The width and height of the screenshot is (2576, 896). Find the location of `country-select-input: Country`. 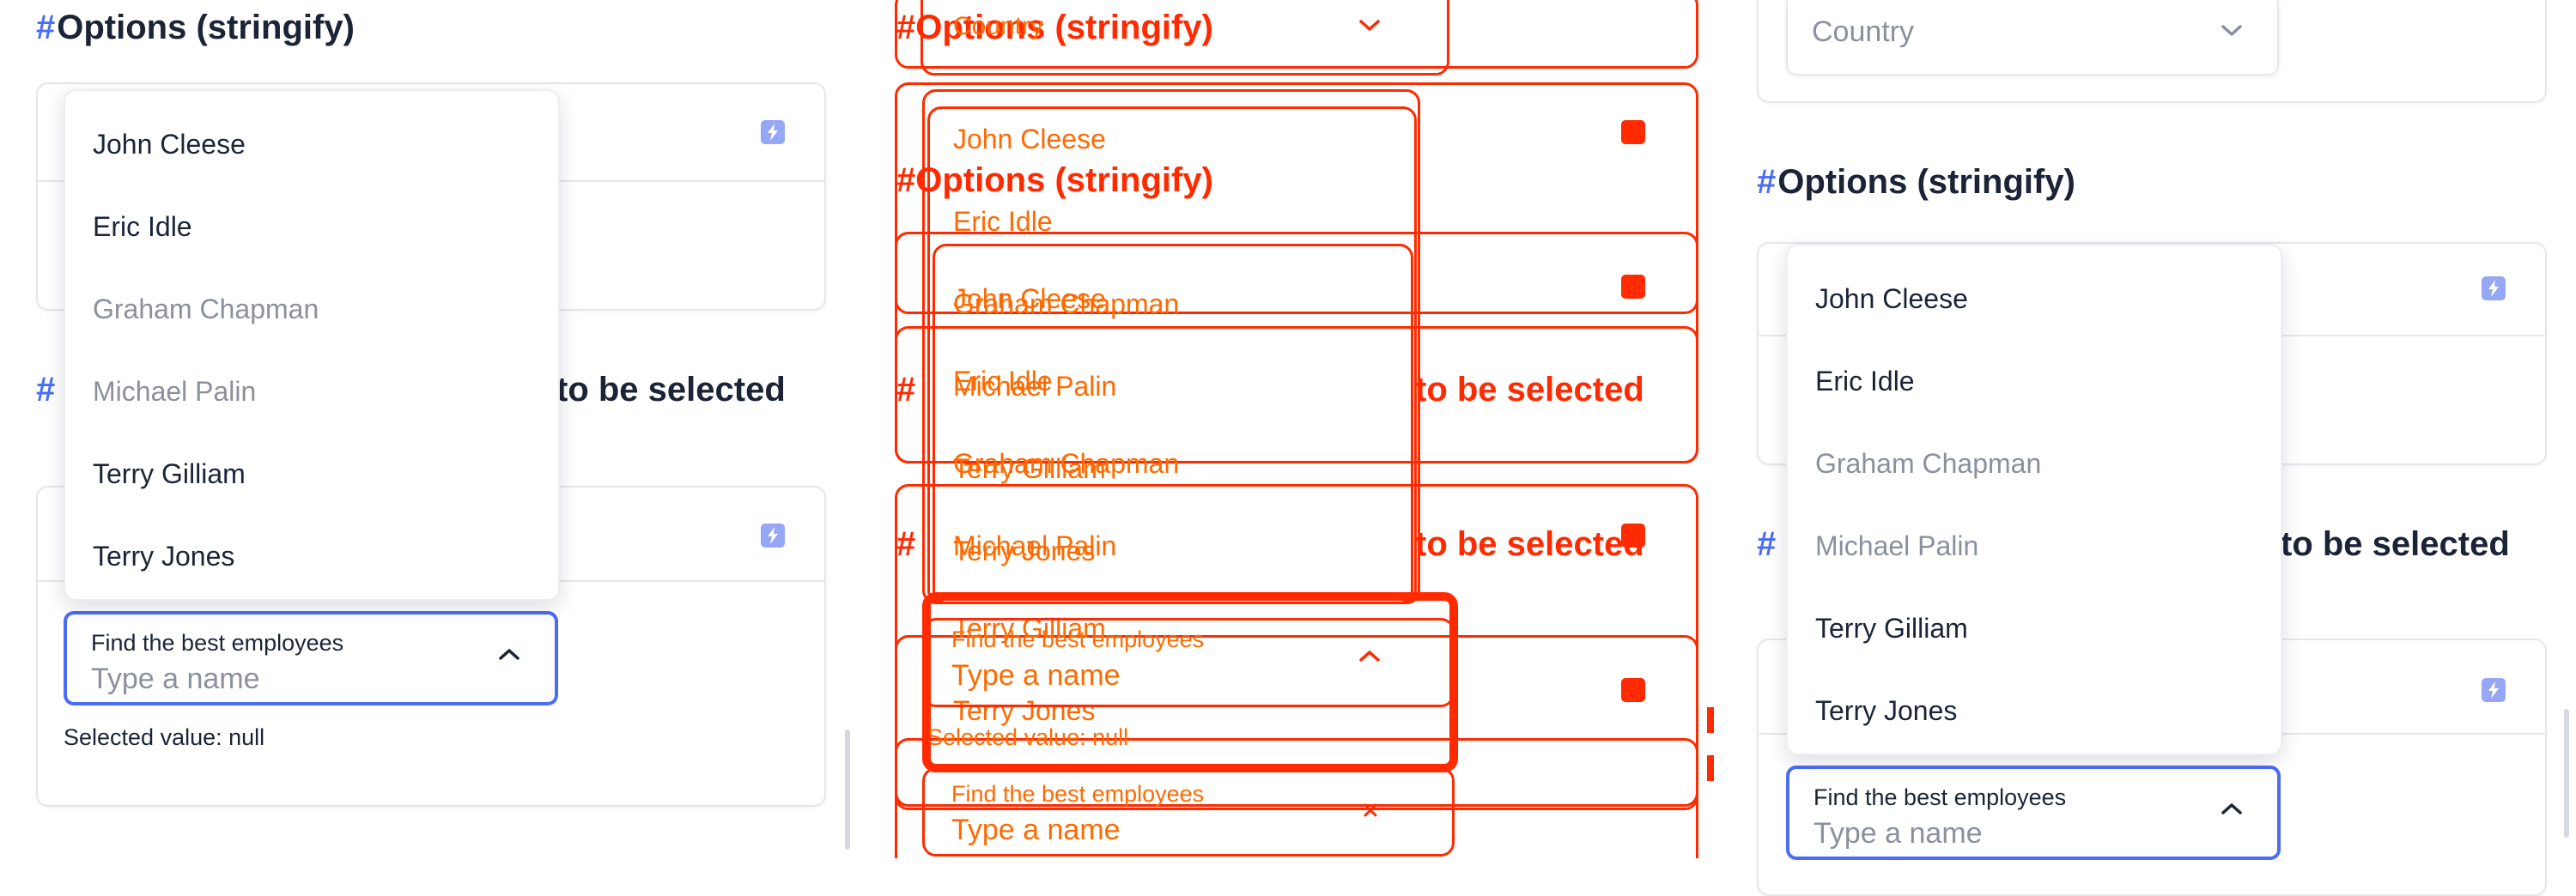

country-select-input: Country is located at coordinates (1863, 32).